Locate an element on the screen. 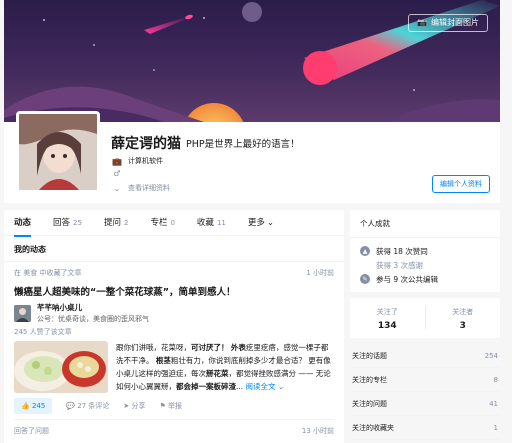 This screenshot has height=443, width=512. feed-meta-action: 在 美食 中收藏了文章 is located at coordinates (48, 273).